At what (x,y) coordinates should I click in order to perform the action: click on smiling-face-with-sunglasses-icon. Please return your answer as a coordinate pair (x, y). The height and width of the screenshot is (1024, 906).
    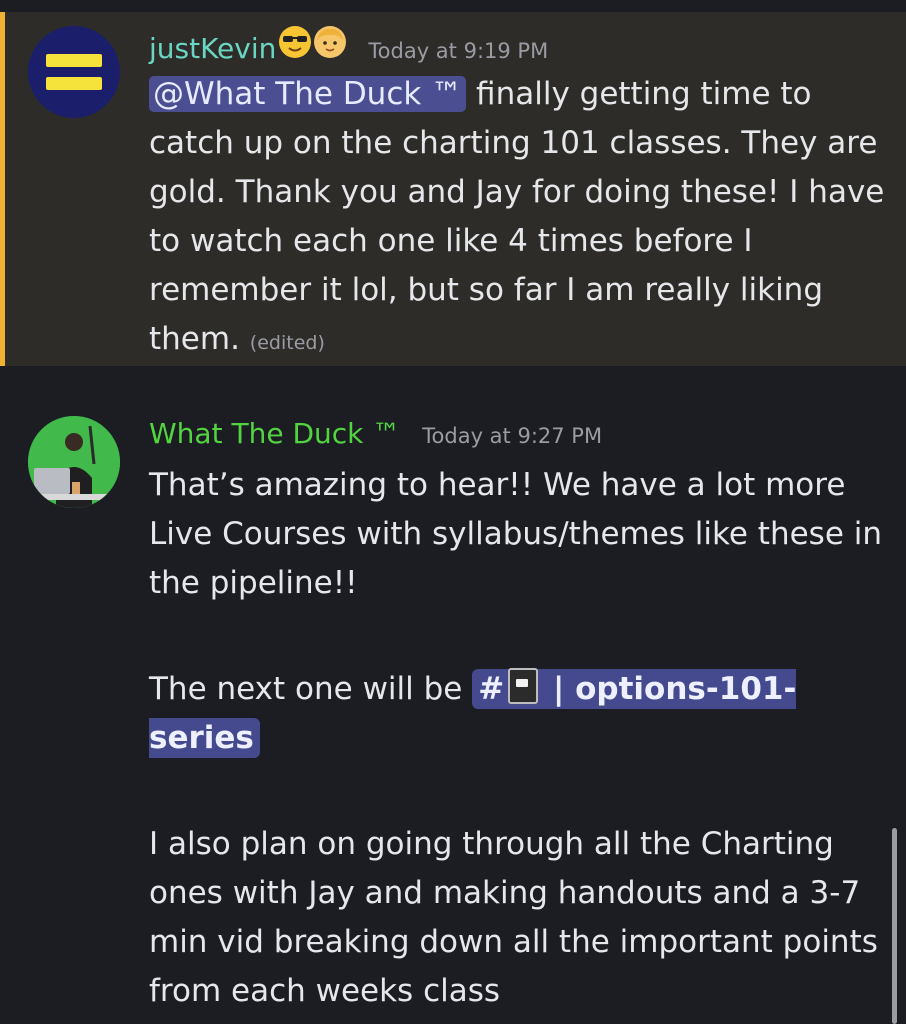
    Looking at the image, I should click on (295, 42).